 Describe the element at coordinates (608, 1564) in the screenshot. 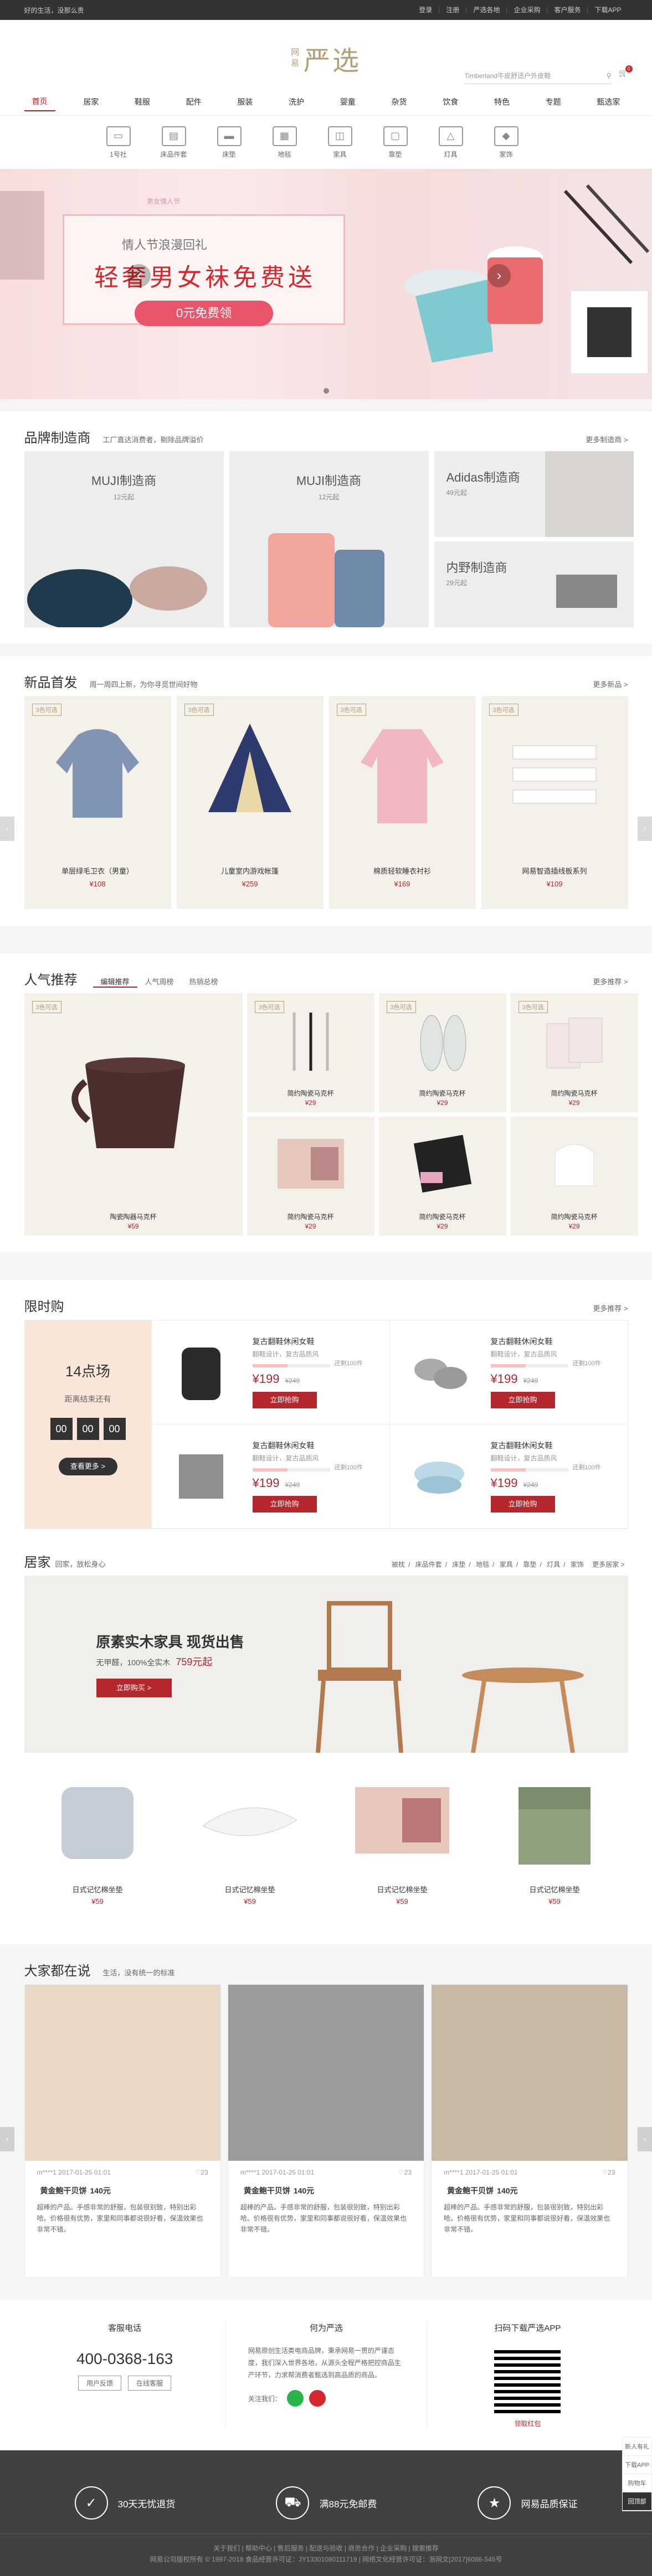

I see `more-link: 更多居家 >` at that location.